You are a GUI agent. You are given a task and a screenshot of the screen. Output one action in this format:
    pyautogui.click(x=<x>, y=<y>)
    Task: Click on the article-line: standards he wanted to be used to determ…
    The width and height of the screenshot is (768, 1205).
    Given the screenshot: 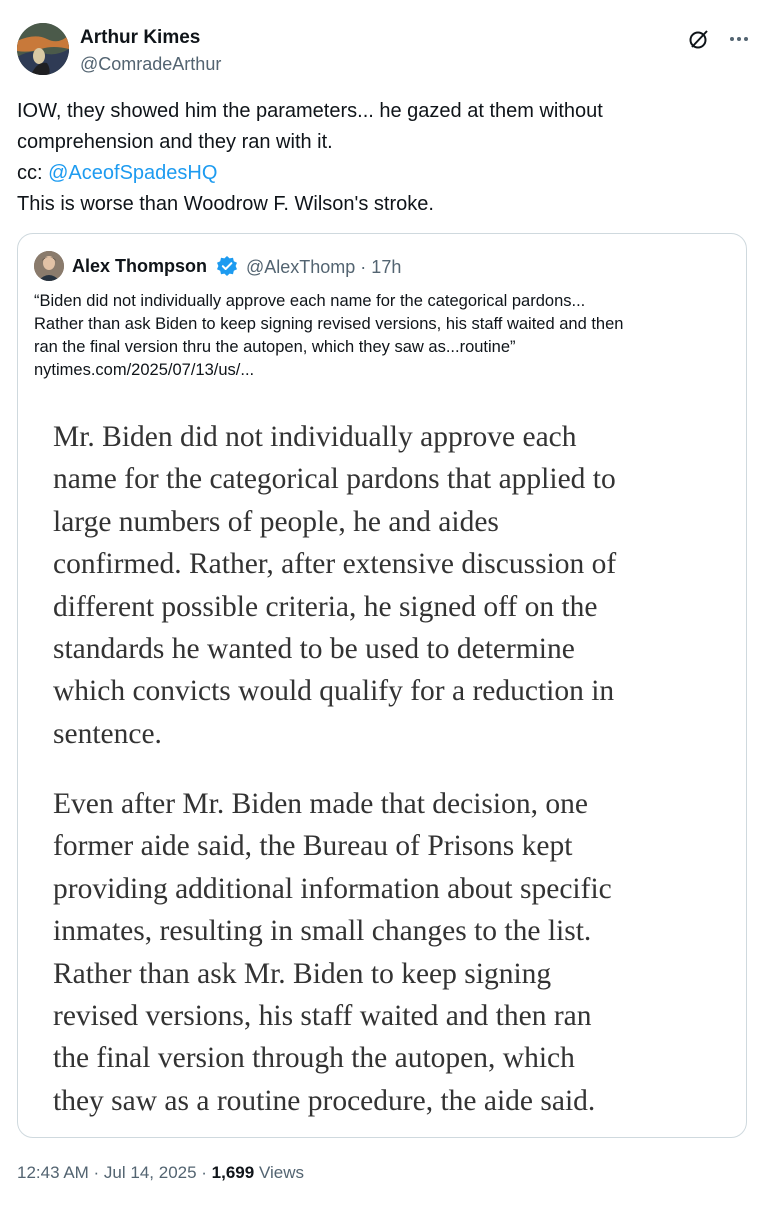 What is the action you would take?
    pyautogui.click(x=314, y=649)
    